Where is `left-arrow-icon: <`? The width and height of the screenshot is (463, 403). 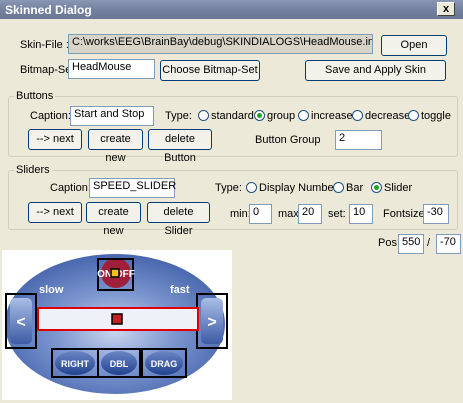 left-arrow-icon: < is located at coordinates (20, 322).